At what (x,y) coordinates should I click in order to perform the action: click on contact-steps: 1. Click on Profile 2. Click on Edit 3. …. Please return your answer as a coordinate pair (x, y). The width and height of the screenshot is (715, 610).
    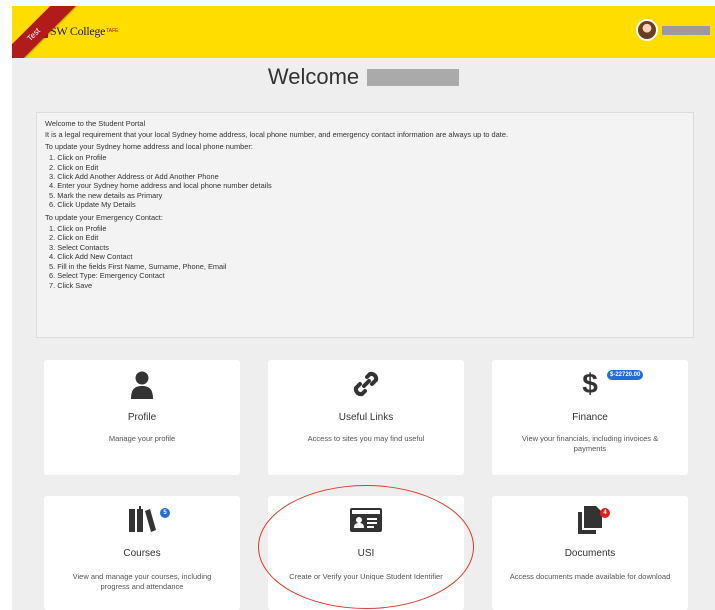
    Looking at the image, I should click on (365, 257).